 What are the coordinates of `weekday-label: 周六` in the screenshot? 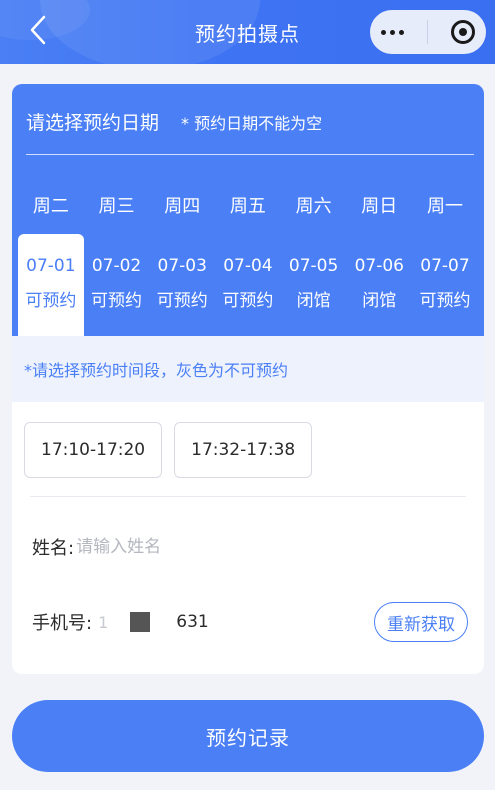 It's located at (313, 206).